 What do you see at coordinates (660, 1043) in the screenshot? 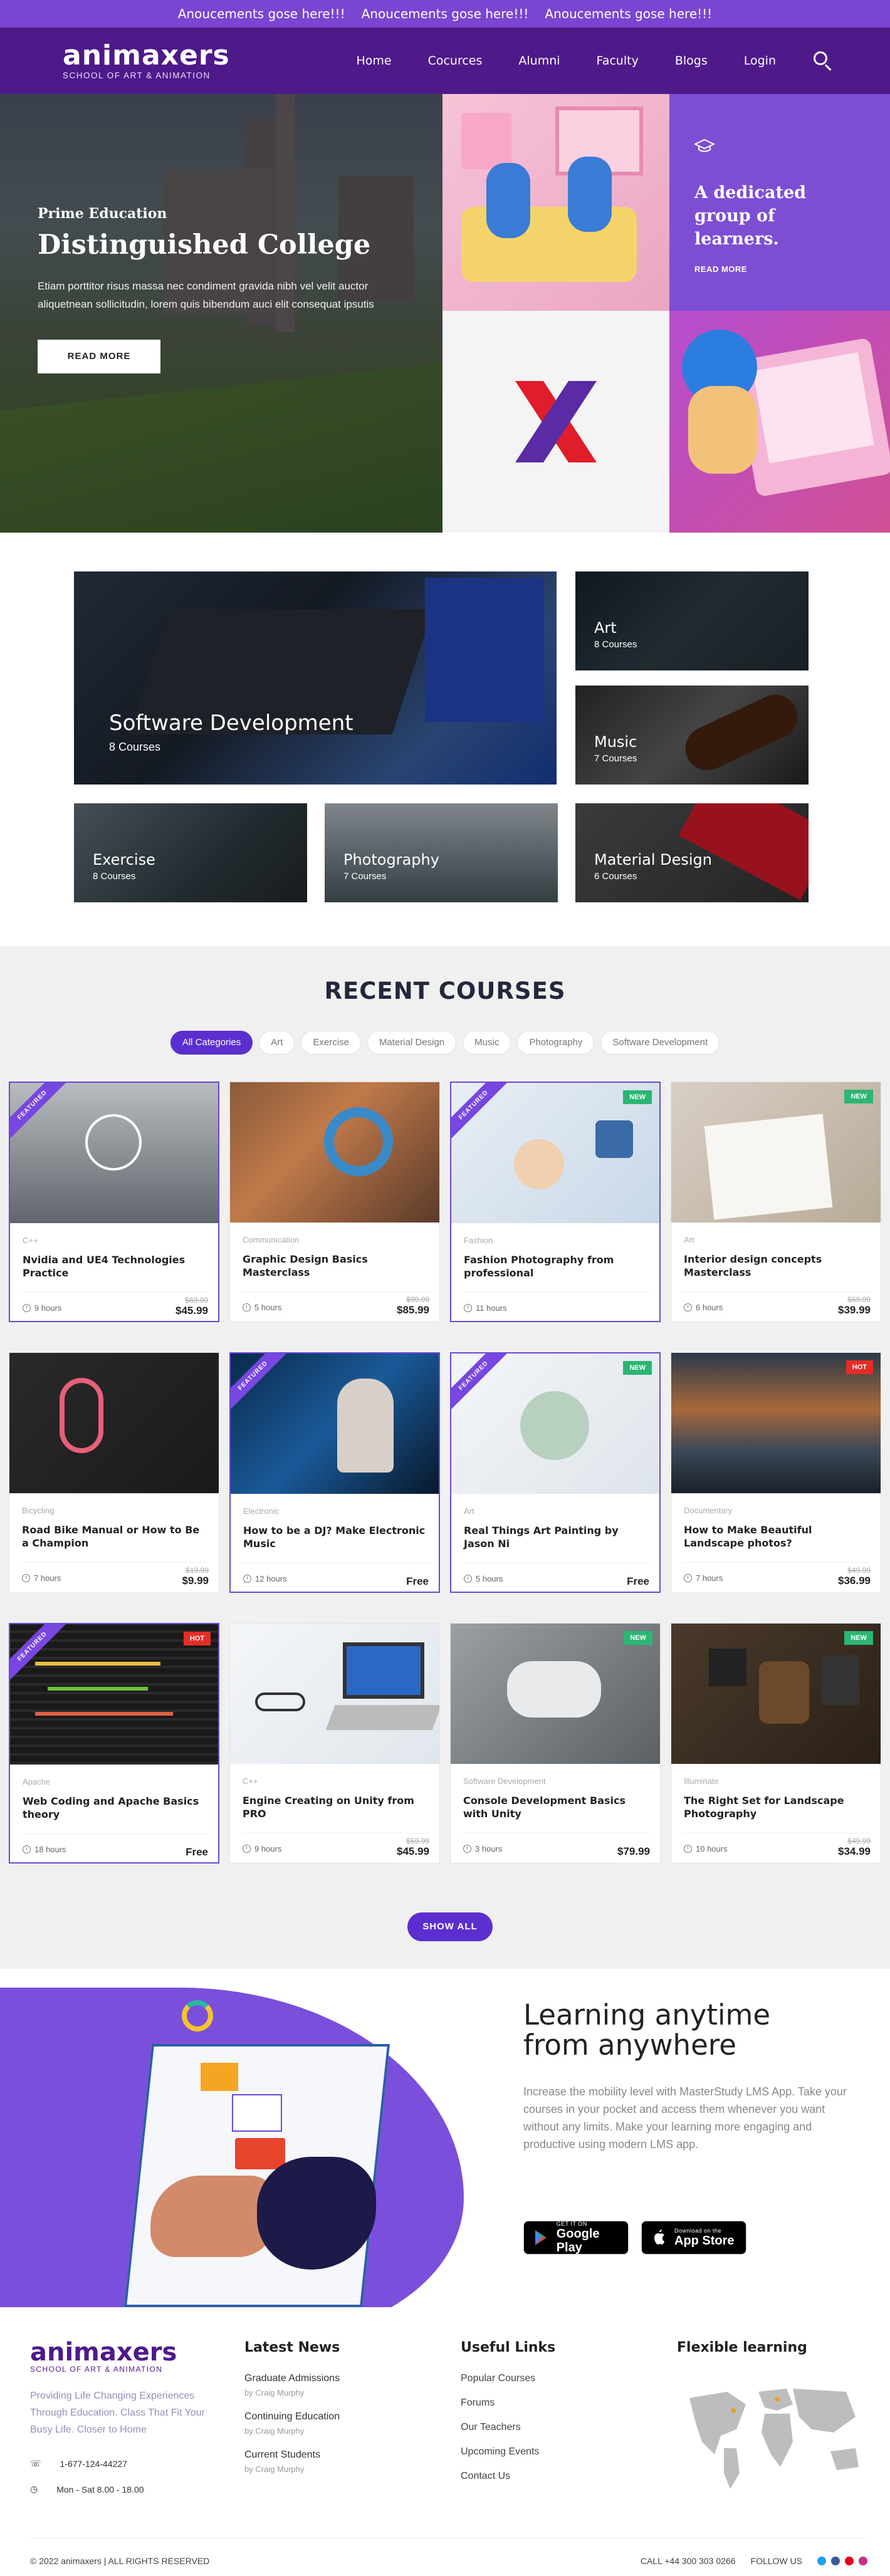
I see `filter-software-development: Software Development` at bounding box center [660, 1043].